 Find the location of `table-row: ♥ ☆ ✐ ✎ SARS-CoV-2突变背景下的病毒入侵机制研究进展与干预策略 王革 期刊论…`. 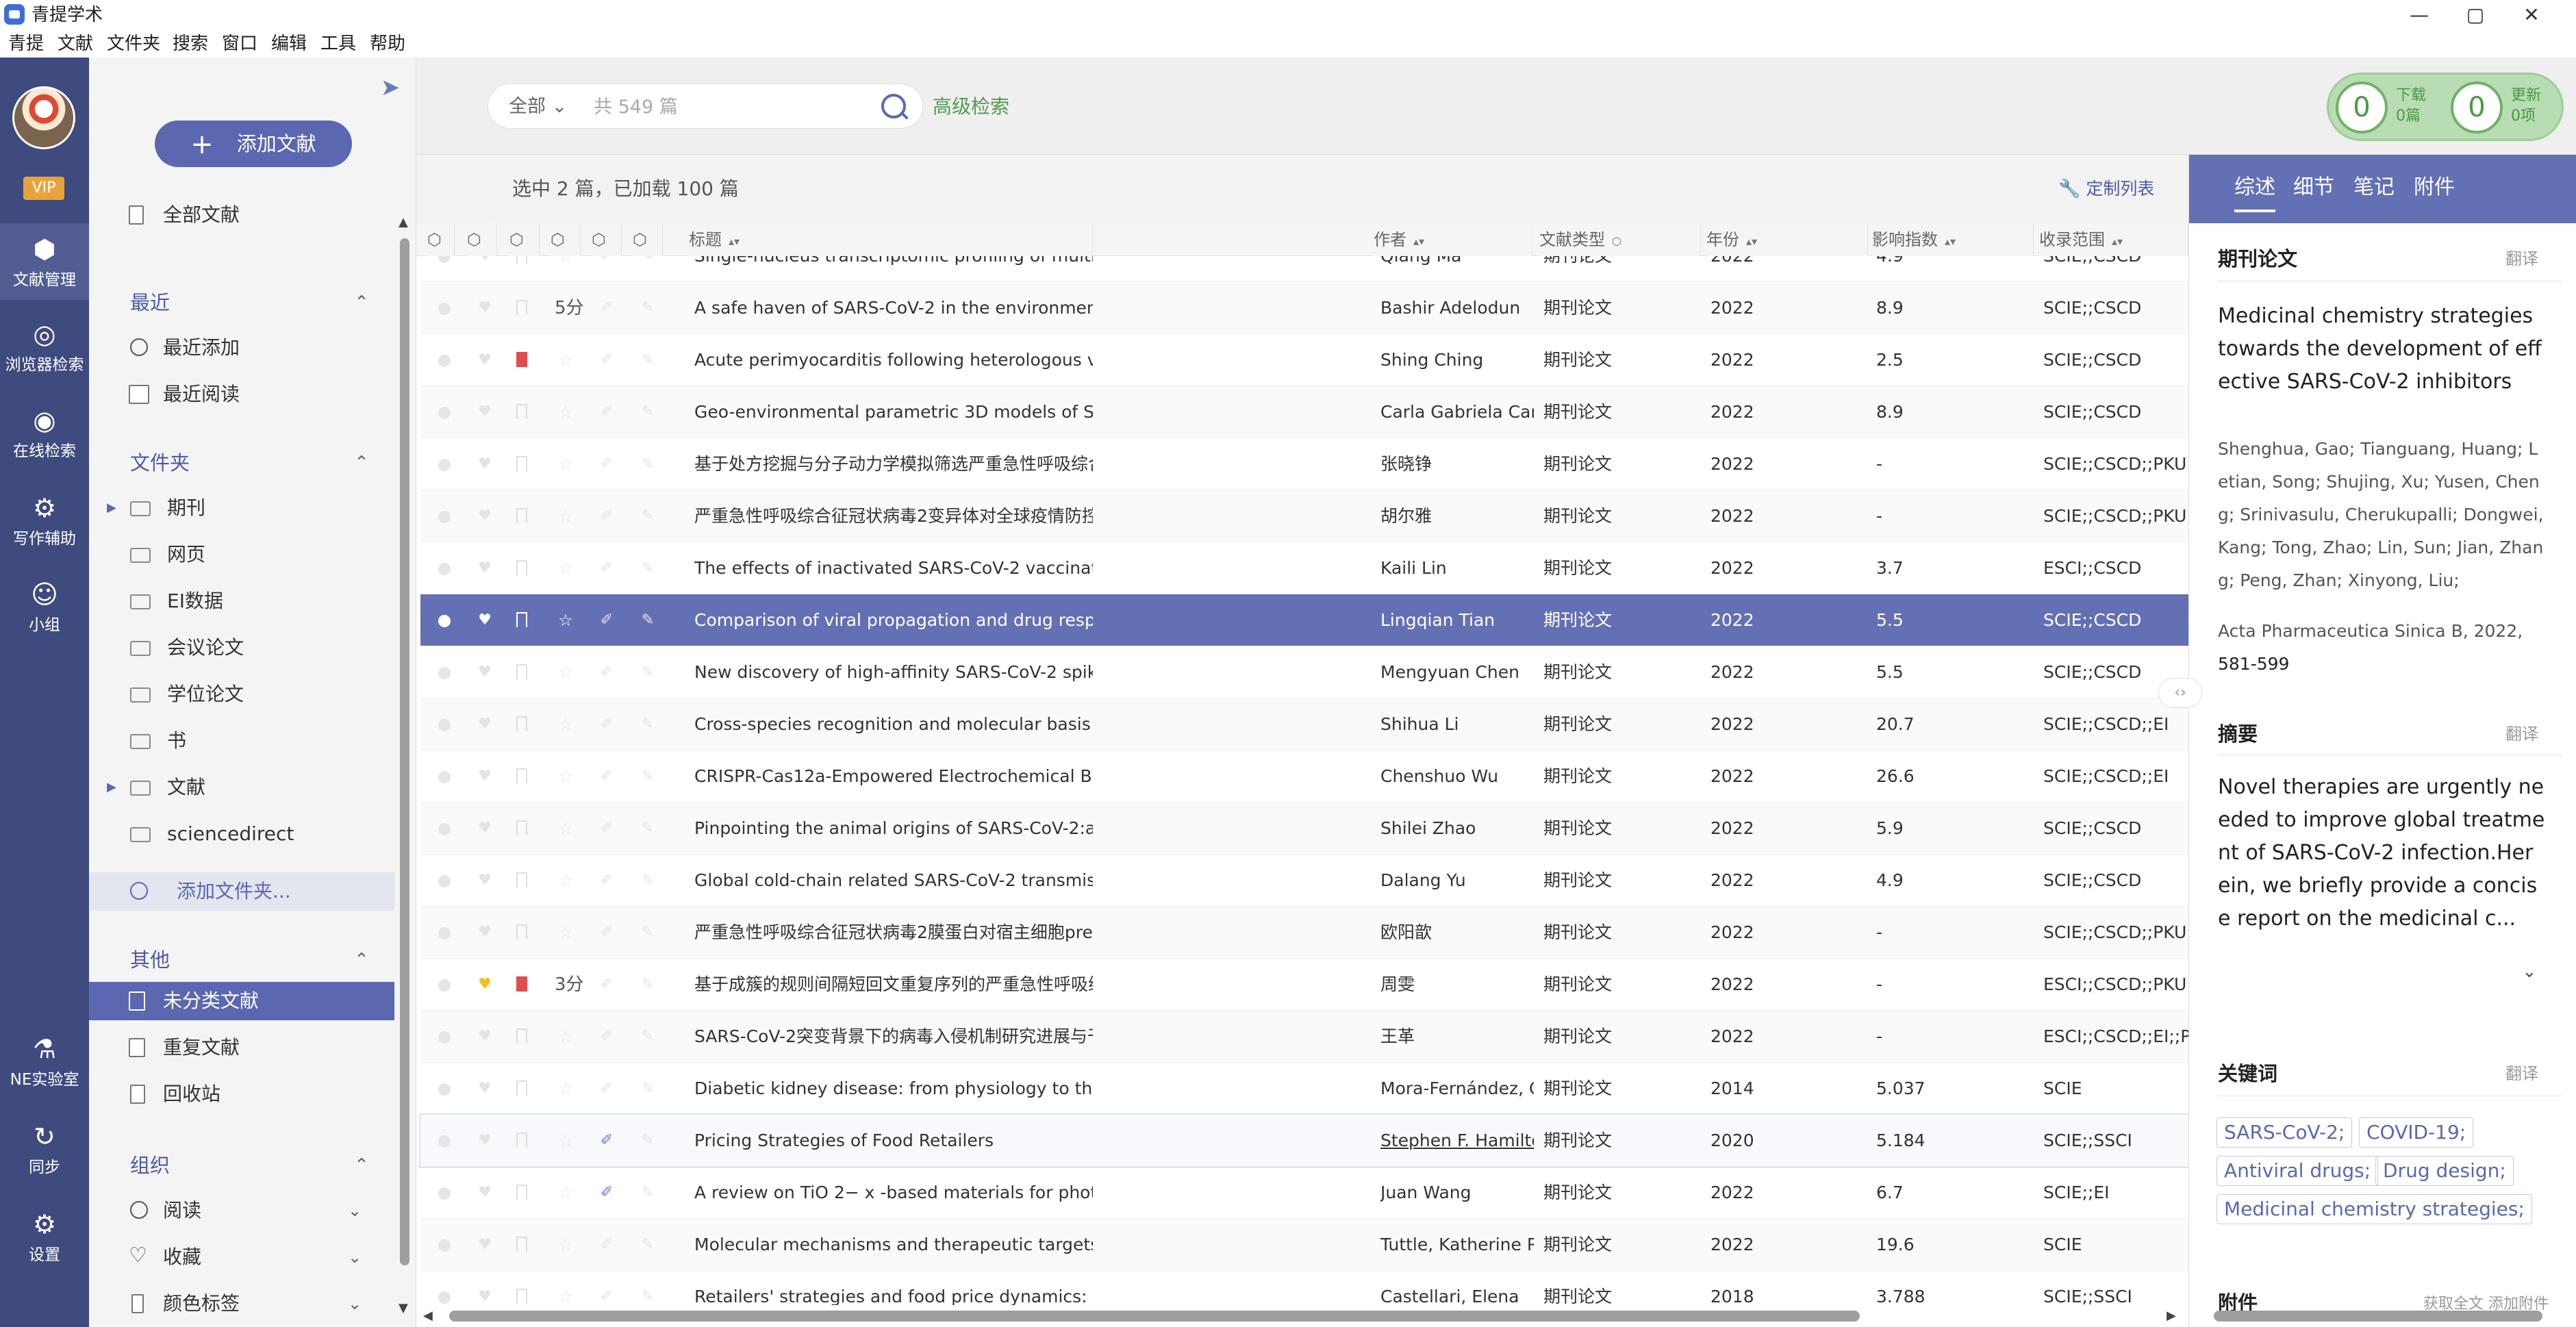

table-row: ♥ ☆ ✐ ✎ SARS-CoV-2突变背景下的病毒入侵机制研究进展与干预策略 王革 期刊论… is located at coordinates (1304, 1037).